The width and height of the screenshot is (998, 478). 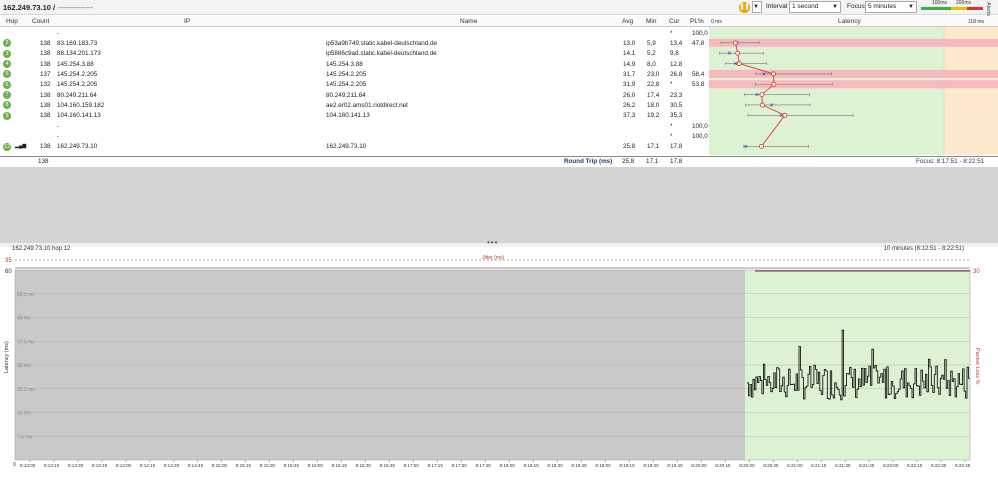 What do you see at coordinates (77, 147) in the screenshot?
I see `cell-ip: 162.249.73.10` at bounding box center [77, 147].